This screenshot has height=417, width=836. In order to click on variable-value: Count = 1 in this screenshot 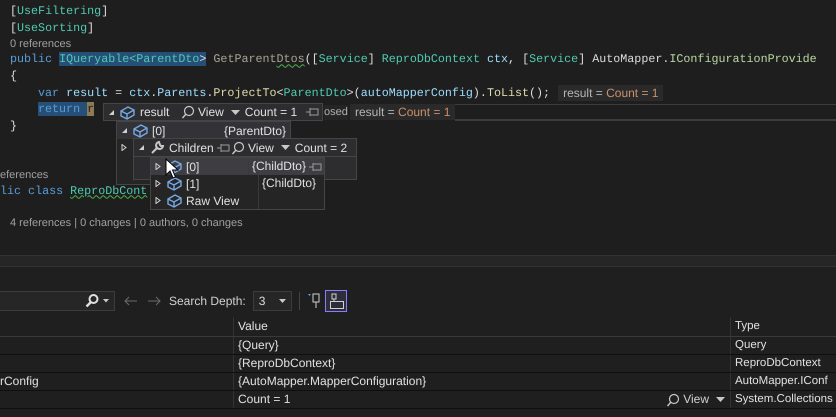, I will do `click(271, 112)`.